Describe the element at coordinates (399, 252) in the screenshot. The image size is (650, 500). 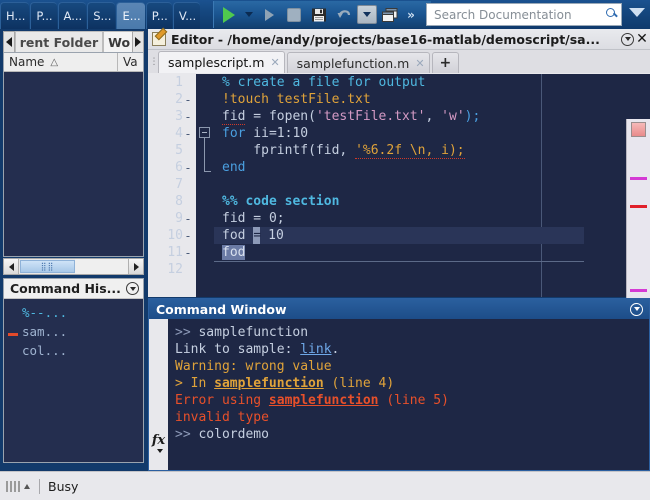
I see `code-line-11: fod` at that location.